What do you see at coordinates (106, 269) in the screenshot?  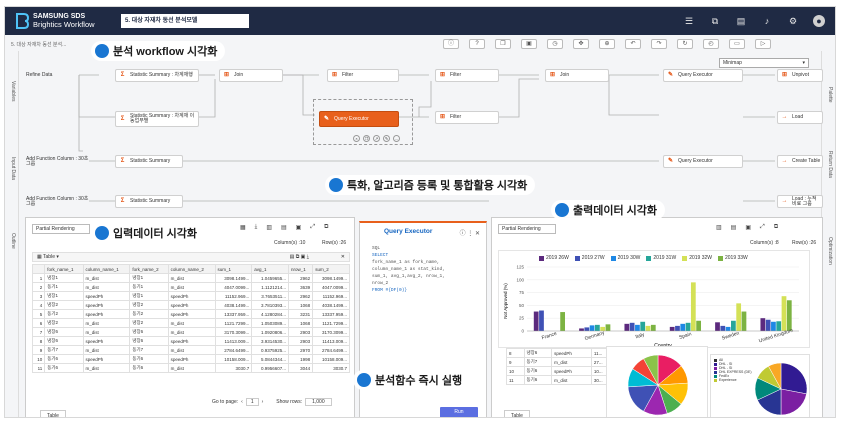 I see `column-header: column_name_1` at bounding box center [106, 269].